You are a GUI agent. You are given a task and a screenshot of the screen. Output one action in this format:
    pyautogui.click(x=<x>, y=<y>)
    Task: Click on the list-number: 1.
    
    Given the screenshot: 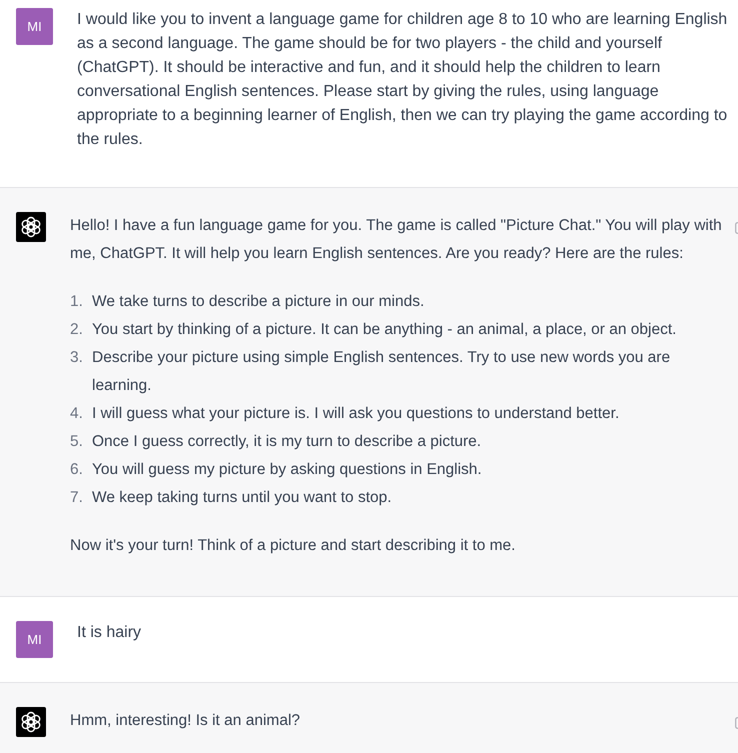 What is the action you would take?
    pyautogui.click(x=77, y=302)
    